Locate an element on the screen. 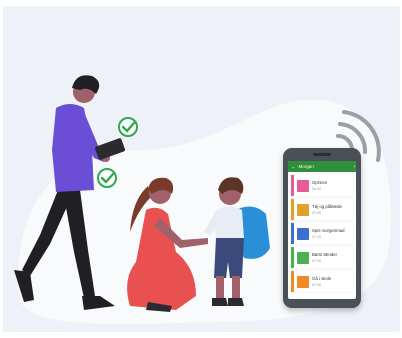  schedule-item: Spis morgenmad 07:15 is located at coordinates (322, 233).